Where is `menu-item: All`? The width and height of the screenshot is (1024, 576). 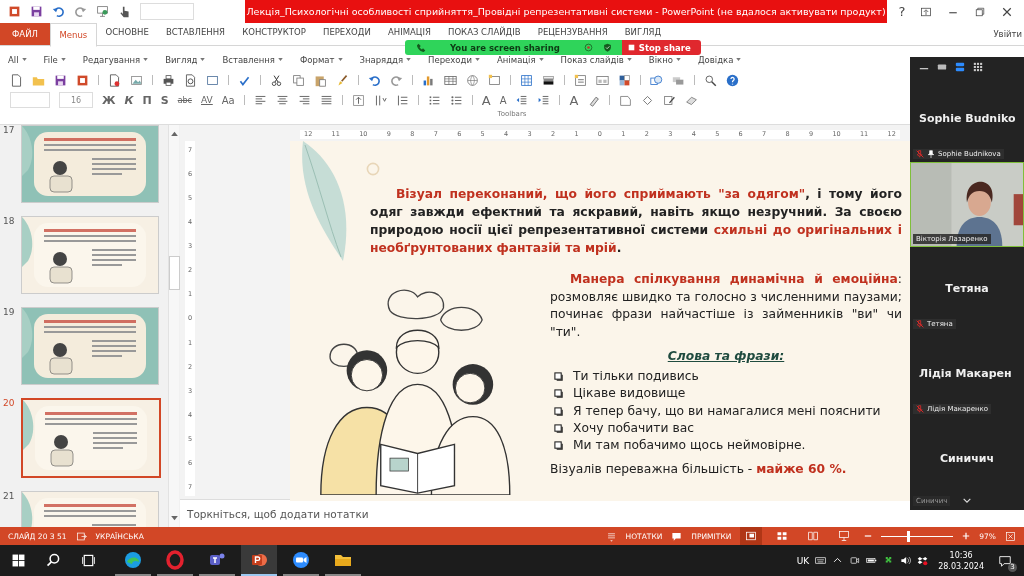 menu-item: All is located at coordinates (17, 59).